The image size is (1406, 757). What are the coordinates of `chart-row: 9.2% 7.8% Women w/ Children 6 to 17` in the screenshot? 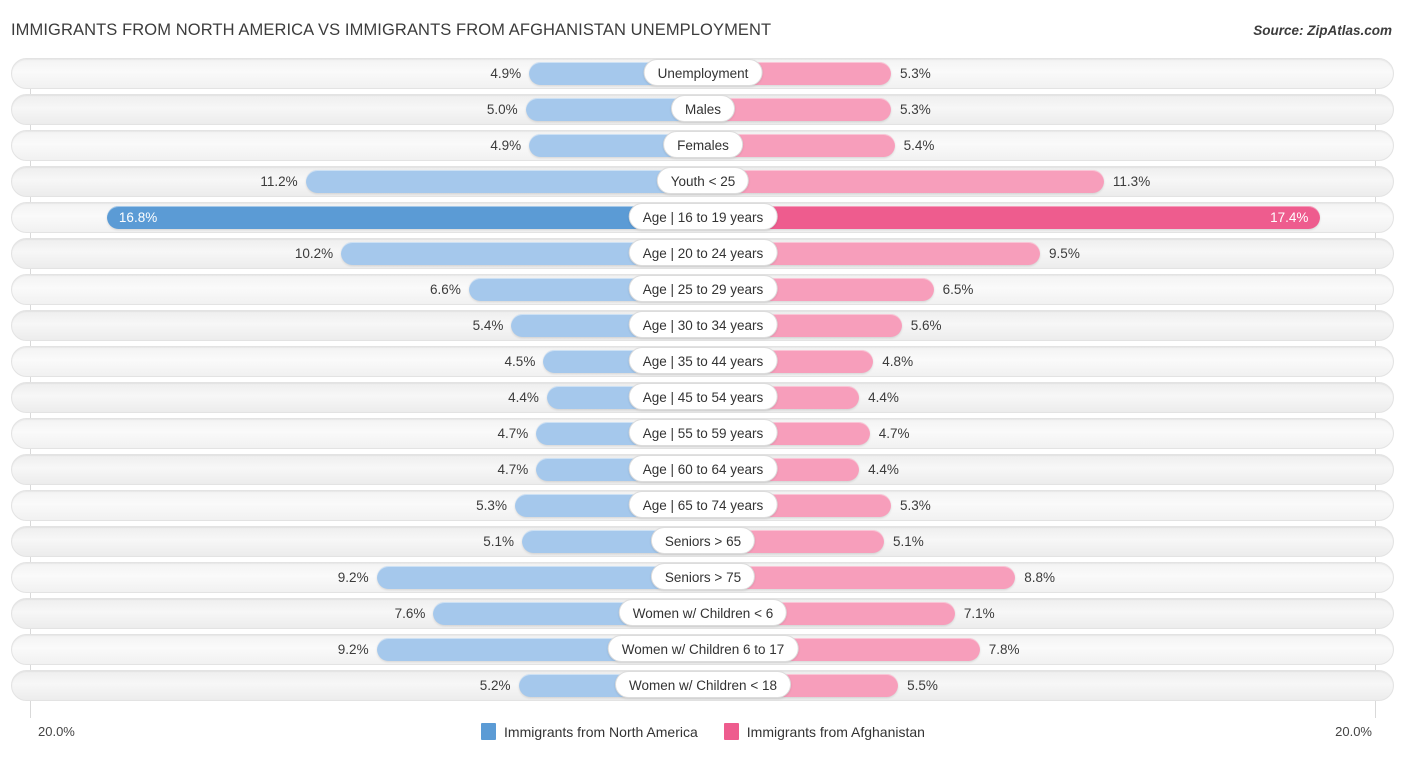 It's located at (703, 649).